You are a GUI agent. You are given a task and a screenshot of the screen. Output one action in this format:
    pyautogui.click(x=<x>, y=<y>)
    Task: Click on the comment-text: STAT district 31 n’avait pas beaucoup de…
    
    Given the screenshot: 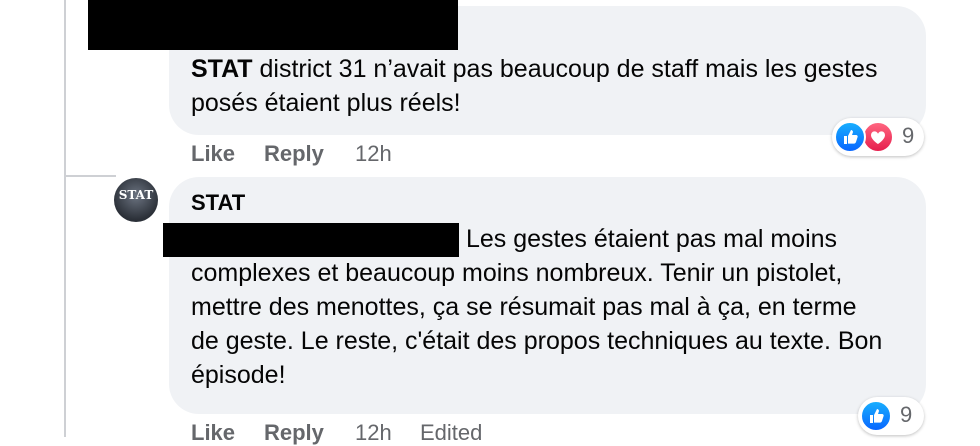 What is the action you would take?
    pyautogui.click(x=541, y=86)
    